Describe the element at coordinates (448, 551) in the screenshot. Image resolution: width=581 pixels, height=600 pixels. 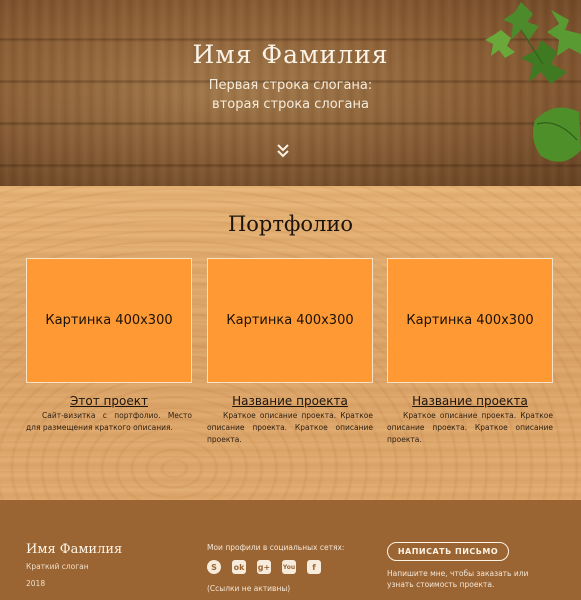
I see `write-letter-button: НАПИСАТЬ ПИСЬМО` at that location.